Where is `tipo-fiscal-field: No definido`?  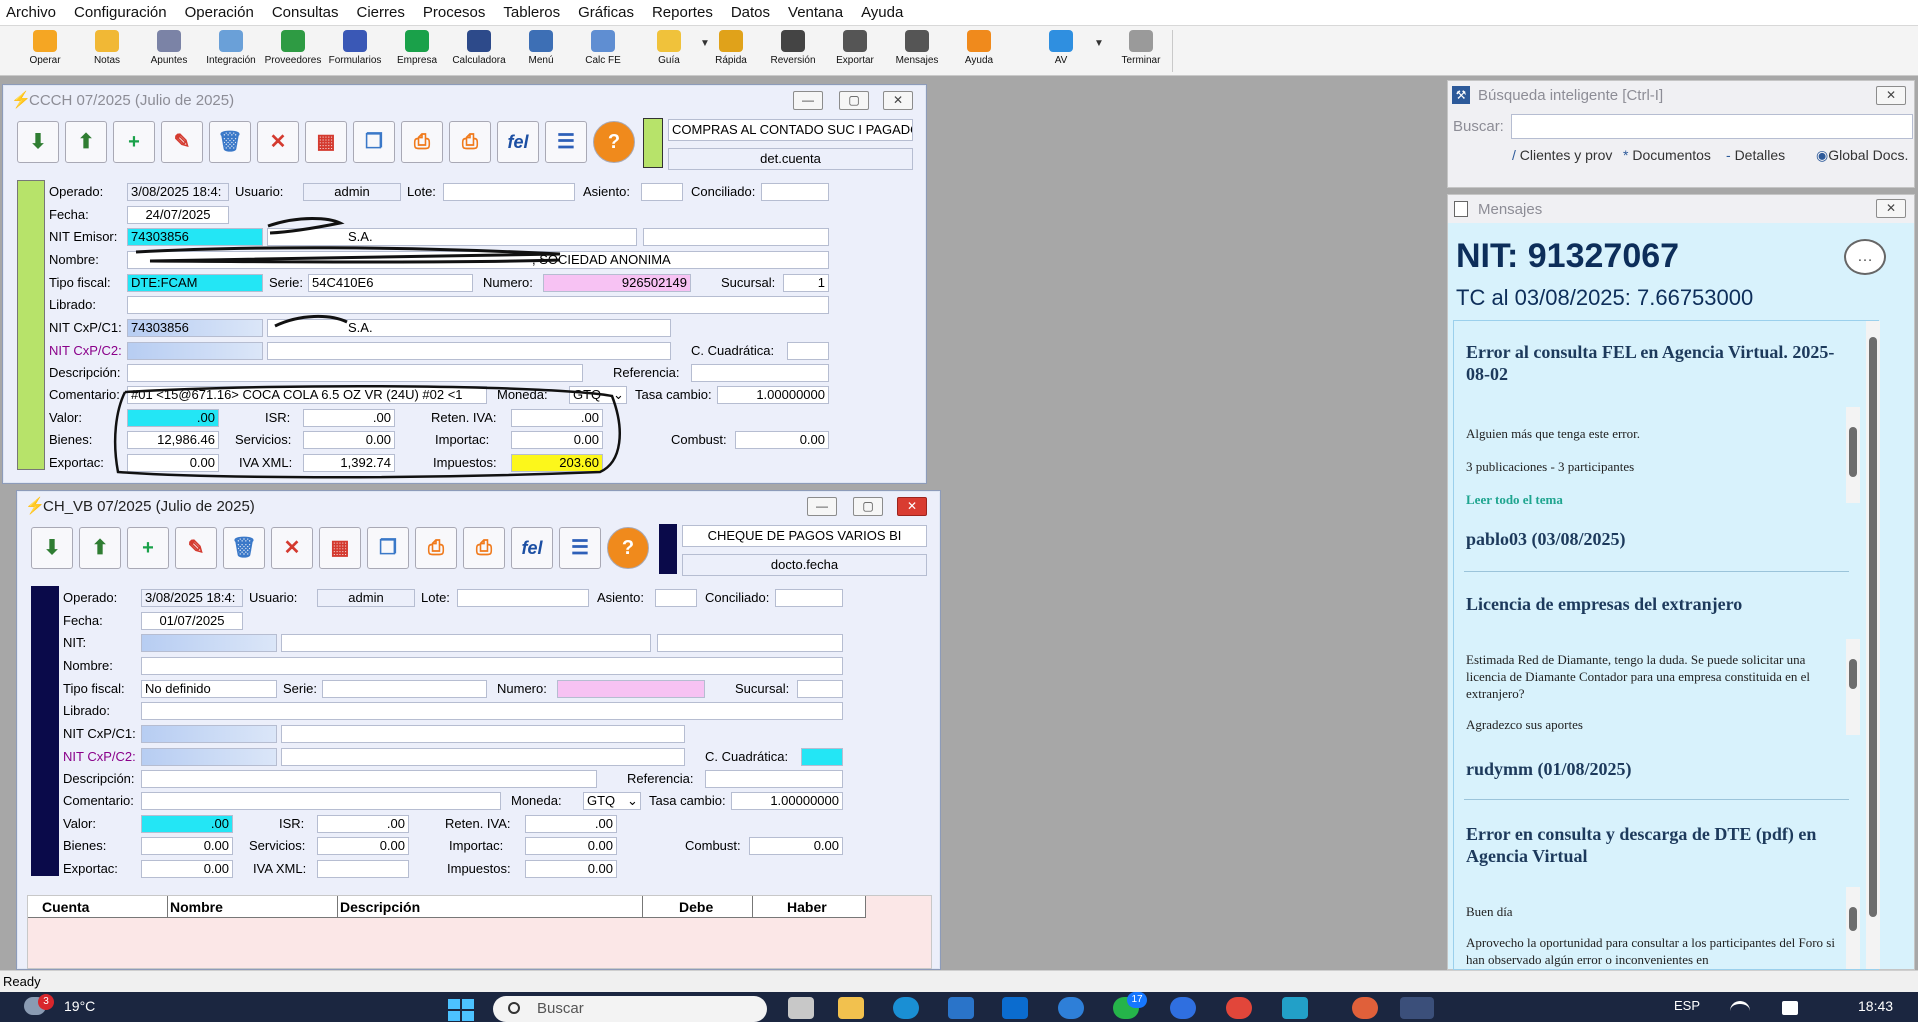
tipo-fiscal-field: No definido is located at coordinates (209, 689).